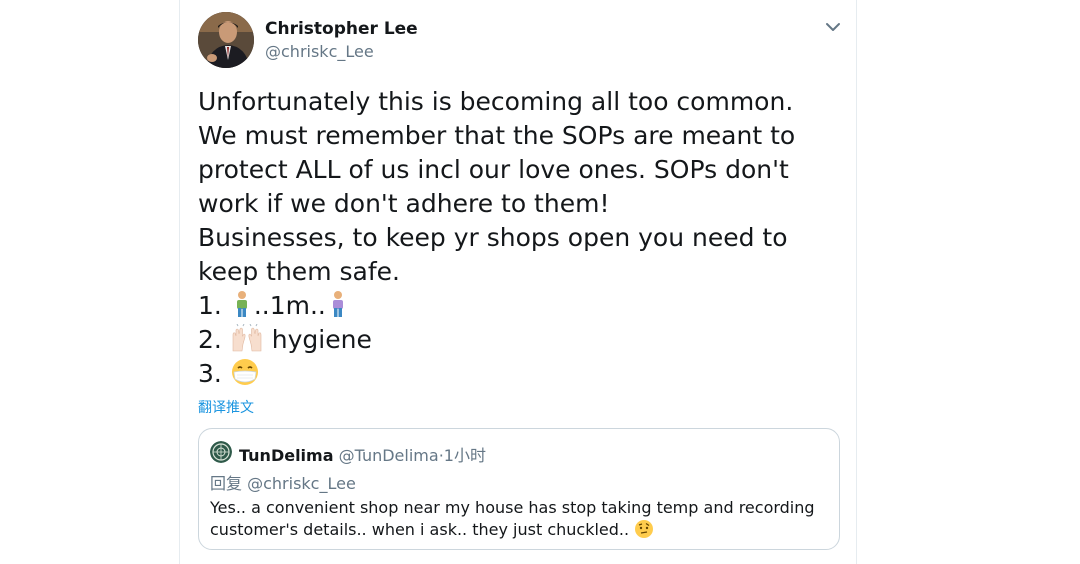  I want to click on face-with-medical-mask-icon, so click(244, 372).